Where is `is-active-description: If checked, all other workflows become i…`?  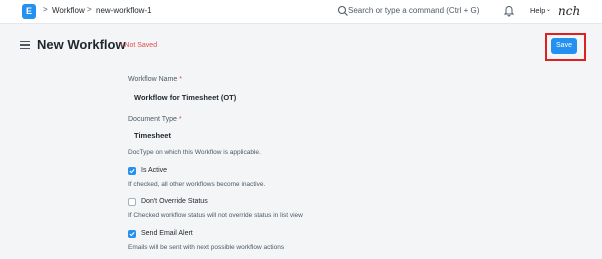
is-active-description: If checked, all other workflows become i… is located at coordinates (197, 184).